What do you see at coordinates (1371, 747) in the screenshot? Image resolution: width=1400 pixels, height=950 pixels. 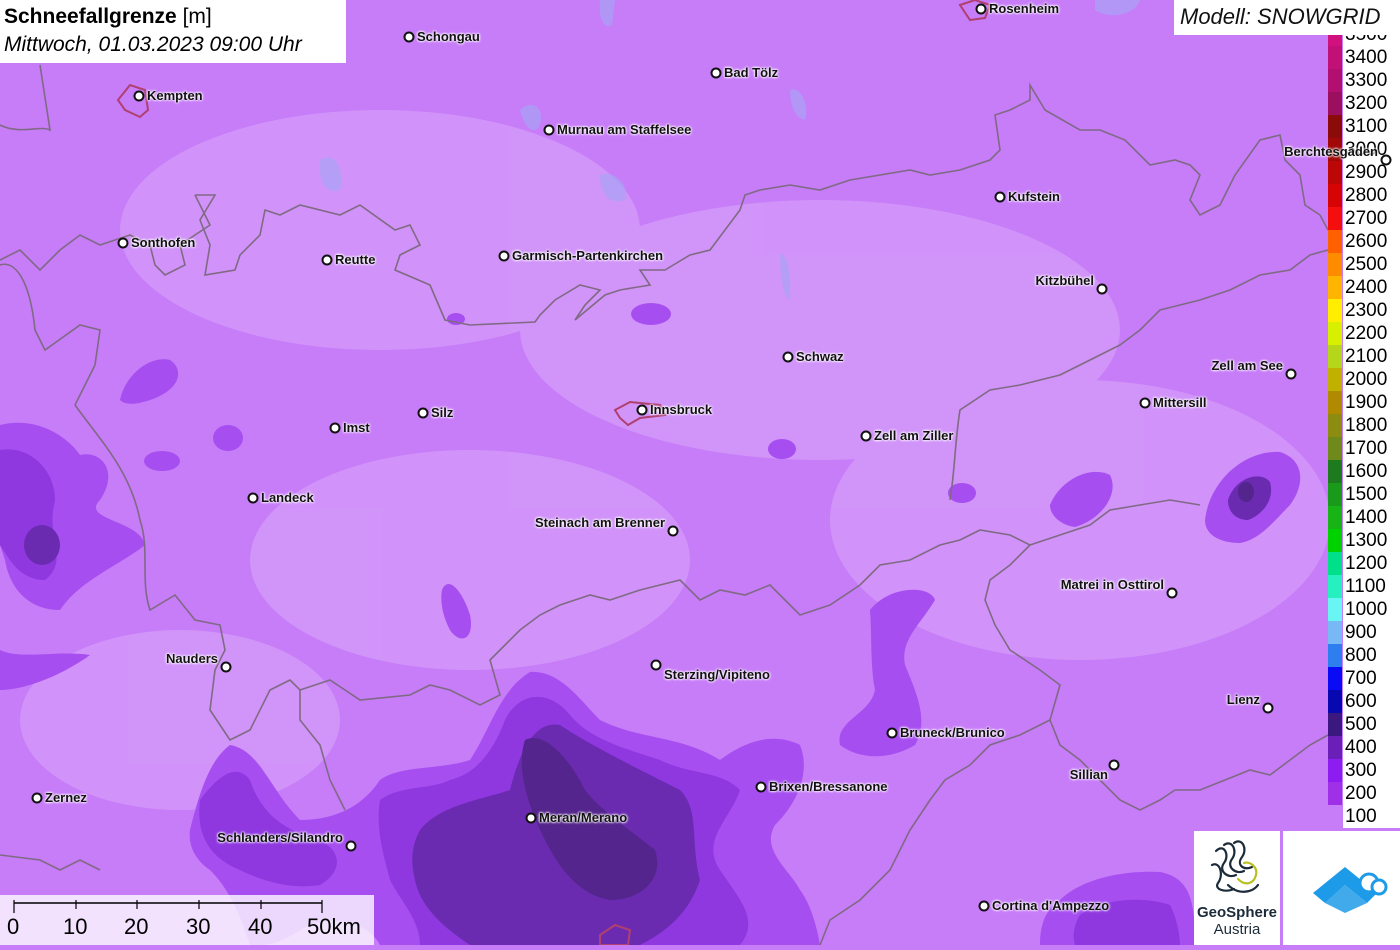 I see `legend-label: 400` at bounding box center [1371, 747].